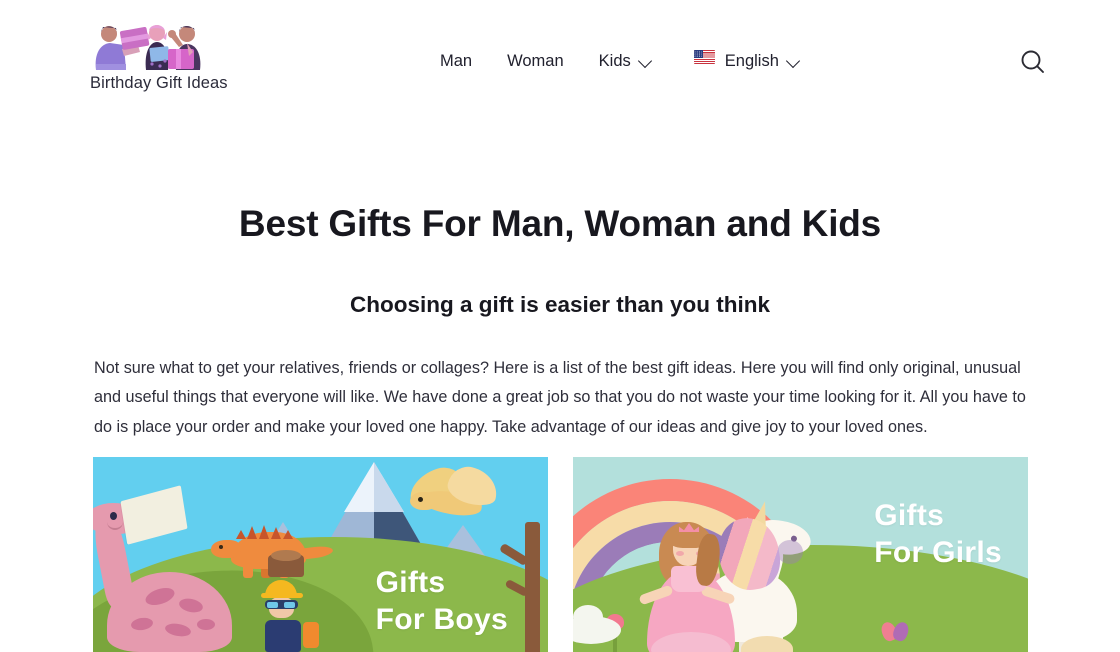 This screenshot has width=1120, height=652. What do you see at coordinates (206, 624) in the screenshot?
I see `brontosaurus-spot-icon` at bounding box center [206, 624].